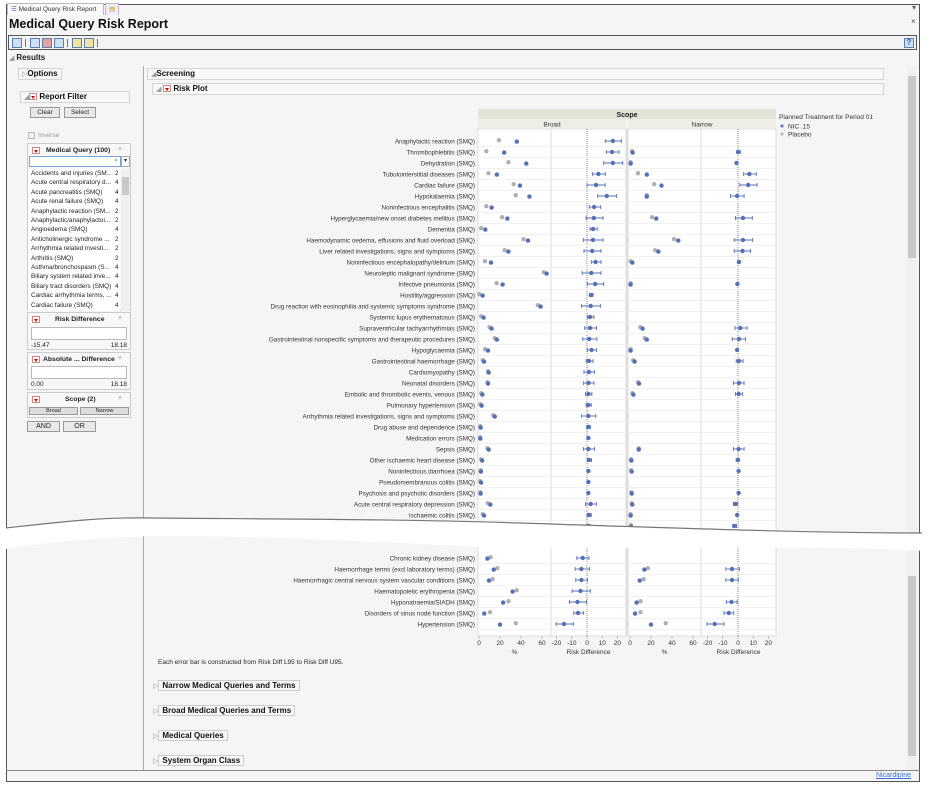 The height and width of the screenshot is (794, 928). I want to click on tick-label: 60, so click(542, 643).